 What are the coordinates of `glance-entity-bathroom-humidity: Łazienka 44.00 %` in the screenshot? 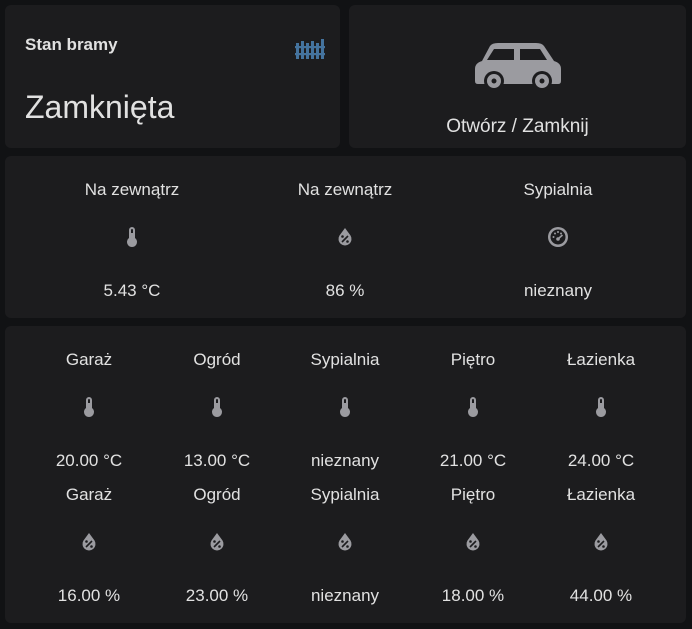 It's located at (601, 547).